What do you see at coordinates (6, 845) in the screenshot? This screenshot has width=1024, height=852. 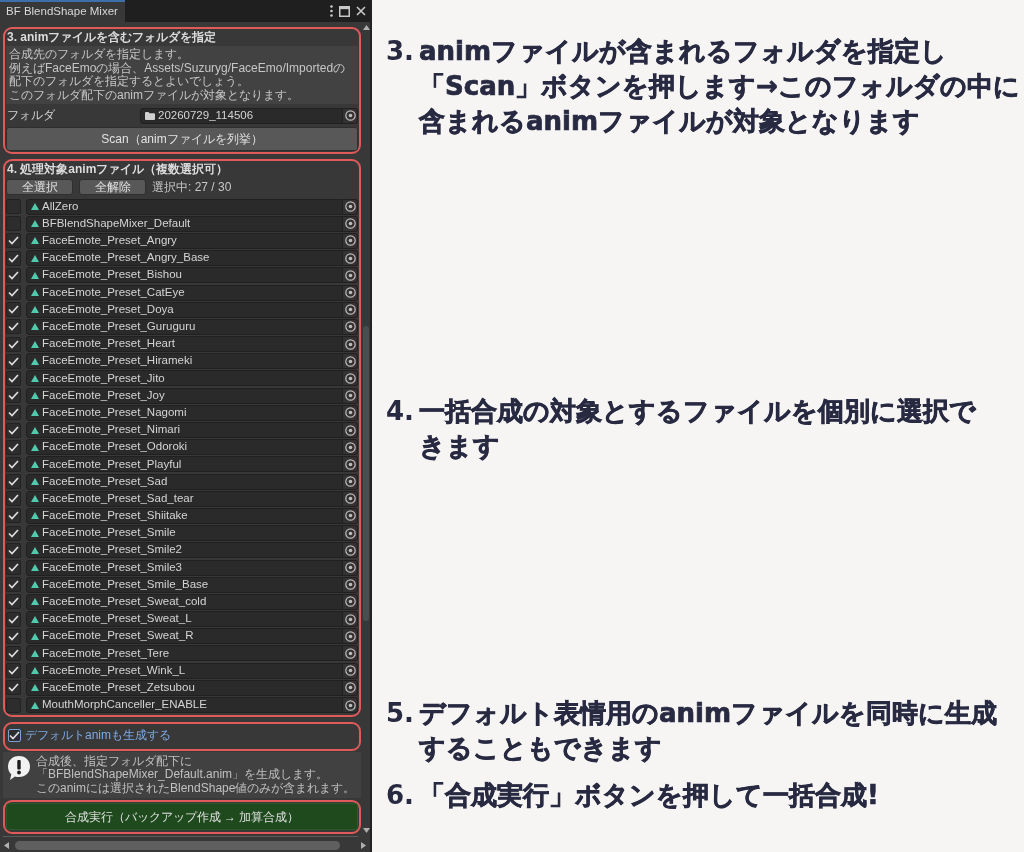 I see `left-arrow-icon` at bounding box center [6, 845].